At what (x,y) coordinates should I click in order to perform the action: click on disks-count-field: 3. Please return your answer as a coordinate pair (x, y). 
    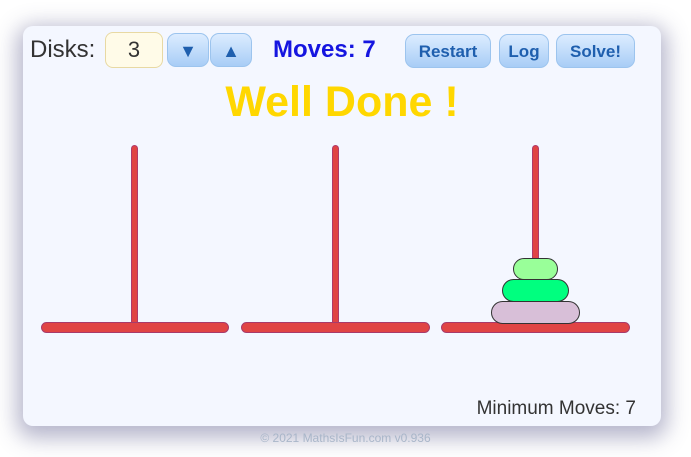
    Looking at the image, I should click on (134, 50).